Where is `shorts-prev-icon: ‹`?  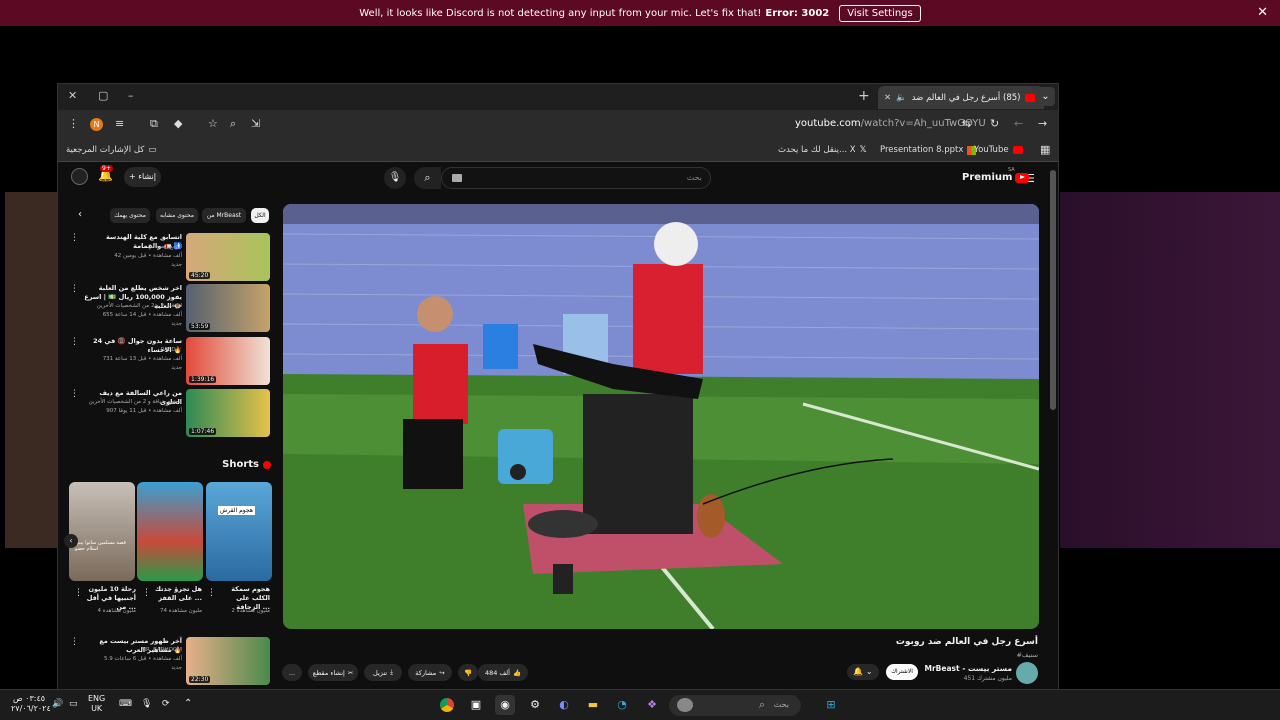 shorts-prev-icon: ‹ is located at coordinates (71, 541).